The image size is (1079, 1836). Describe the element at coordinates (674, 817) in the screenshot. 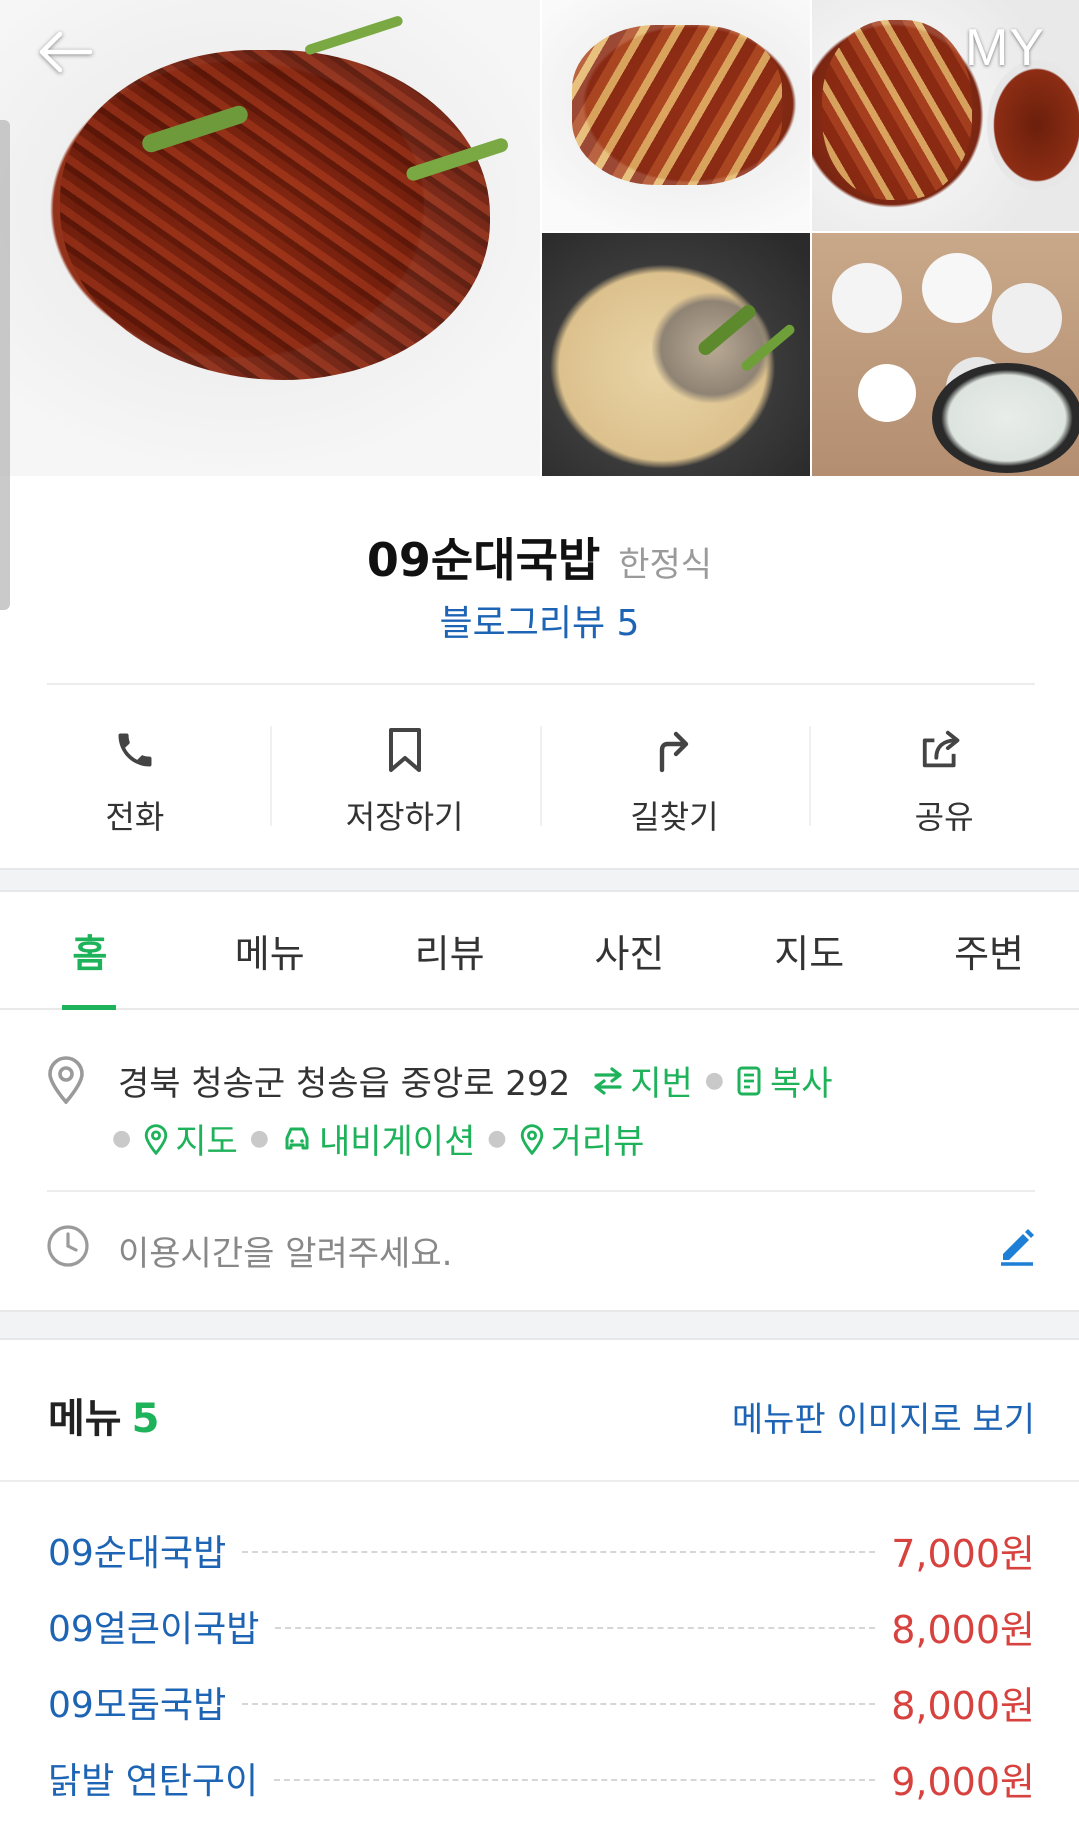

I see `directions-label: 길찾기` at that location.